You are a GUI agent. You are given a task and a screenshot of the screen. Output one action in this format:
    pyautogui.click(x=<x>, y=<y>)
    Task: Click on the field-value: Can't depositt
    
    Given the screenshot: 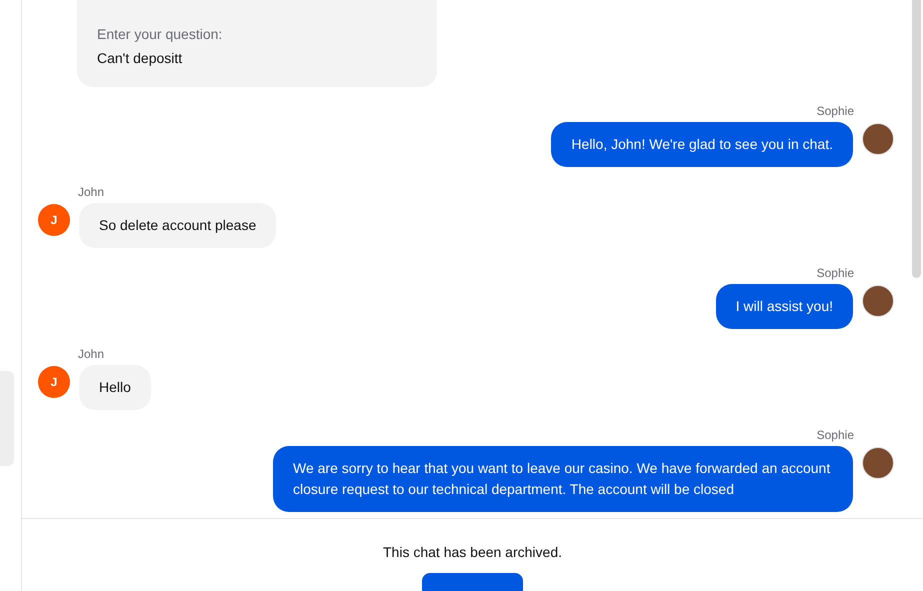 What is the action you would take?
    pyautogui.click(x=140, y=58)
    